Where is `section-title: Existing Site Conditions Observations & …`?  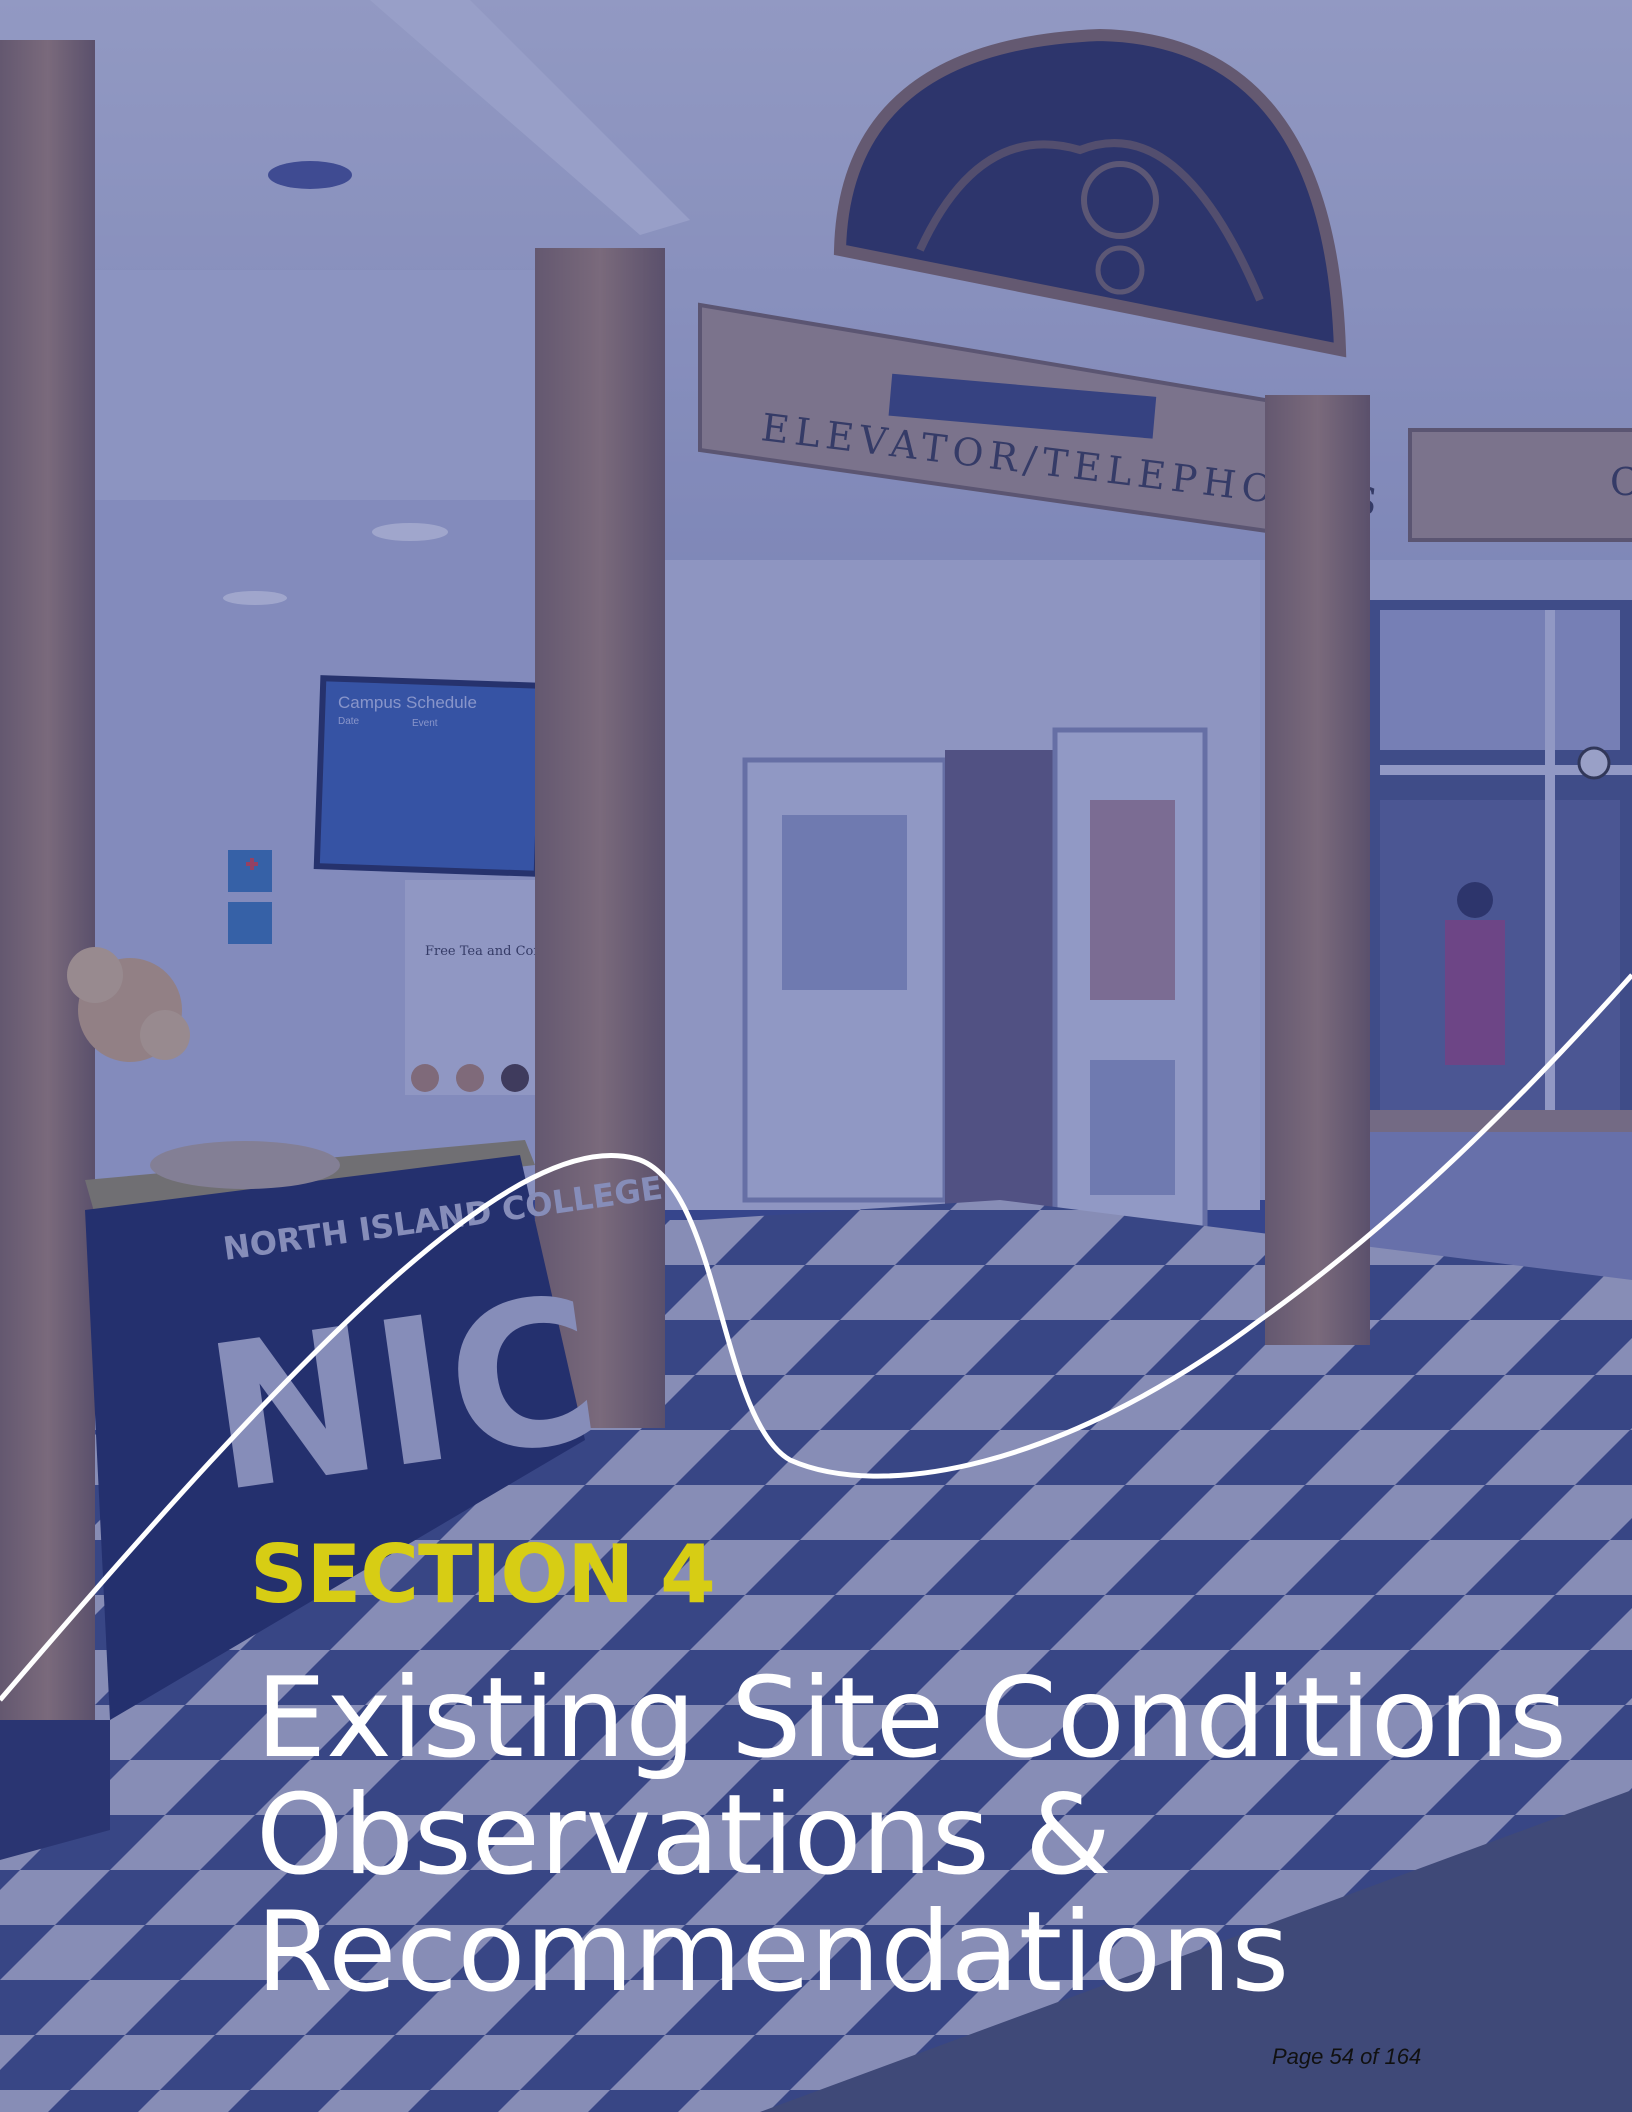 section-title: Existing Site Conditions Observations & … is located at coordinates (921, 1835).